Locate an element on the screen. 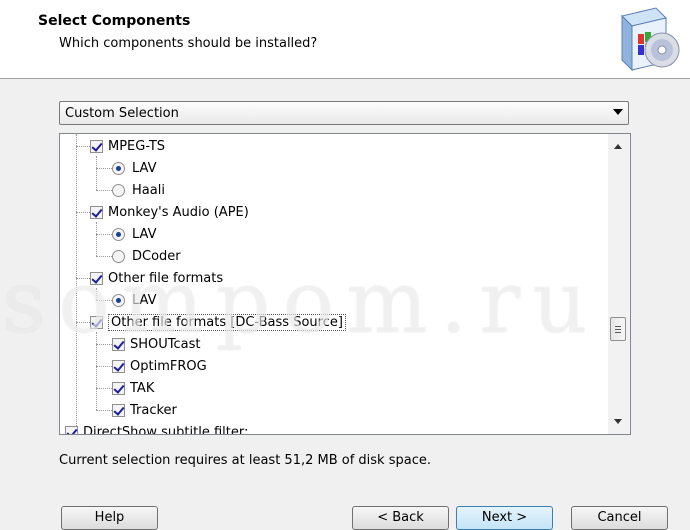  back-button: < Back is located at coordinates (400, 518).